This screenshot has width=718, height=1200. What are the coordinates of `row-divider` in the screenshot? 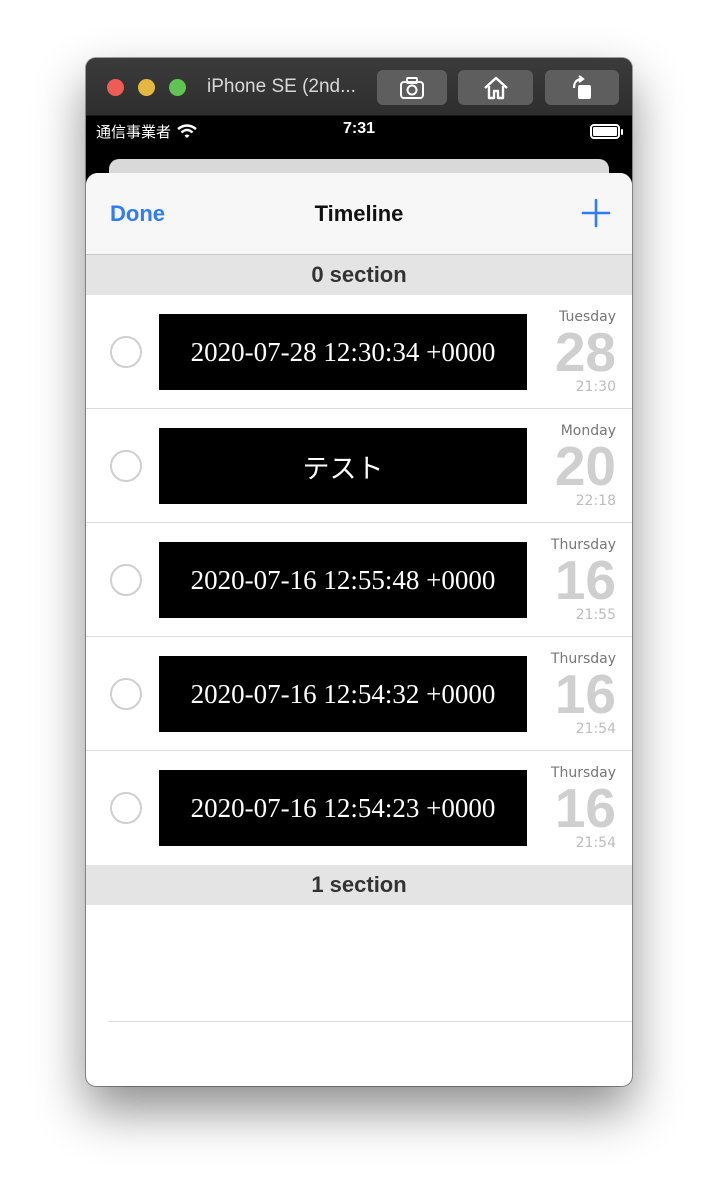 It's located at (370, 1021).